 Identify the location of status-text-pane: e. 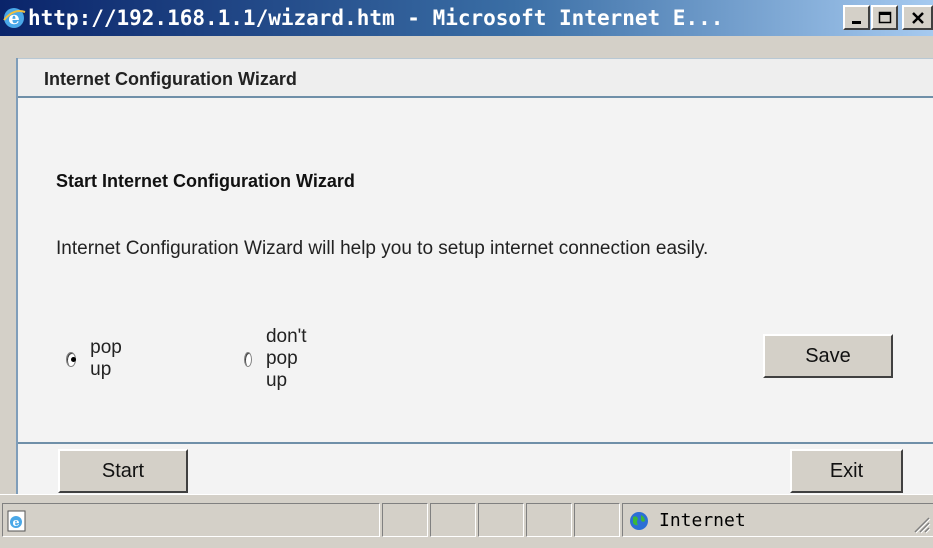
(191, 520).